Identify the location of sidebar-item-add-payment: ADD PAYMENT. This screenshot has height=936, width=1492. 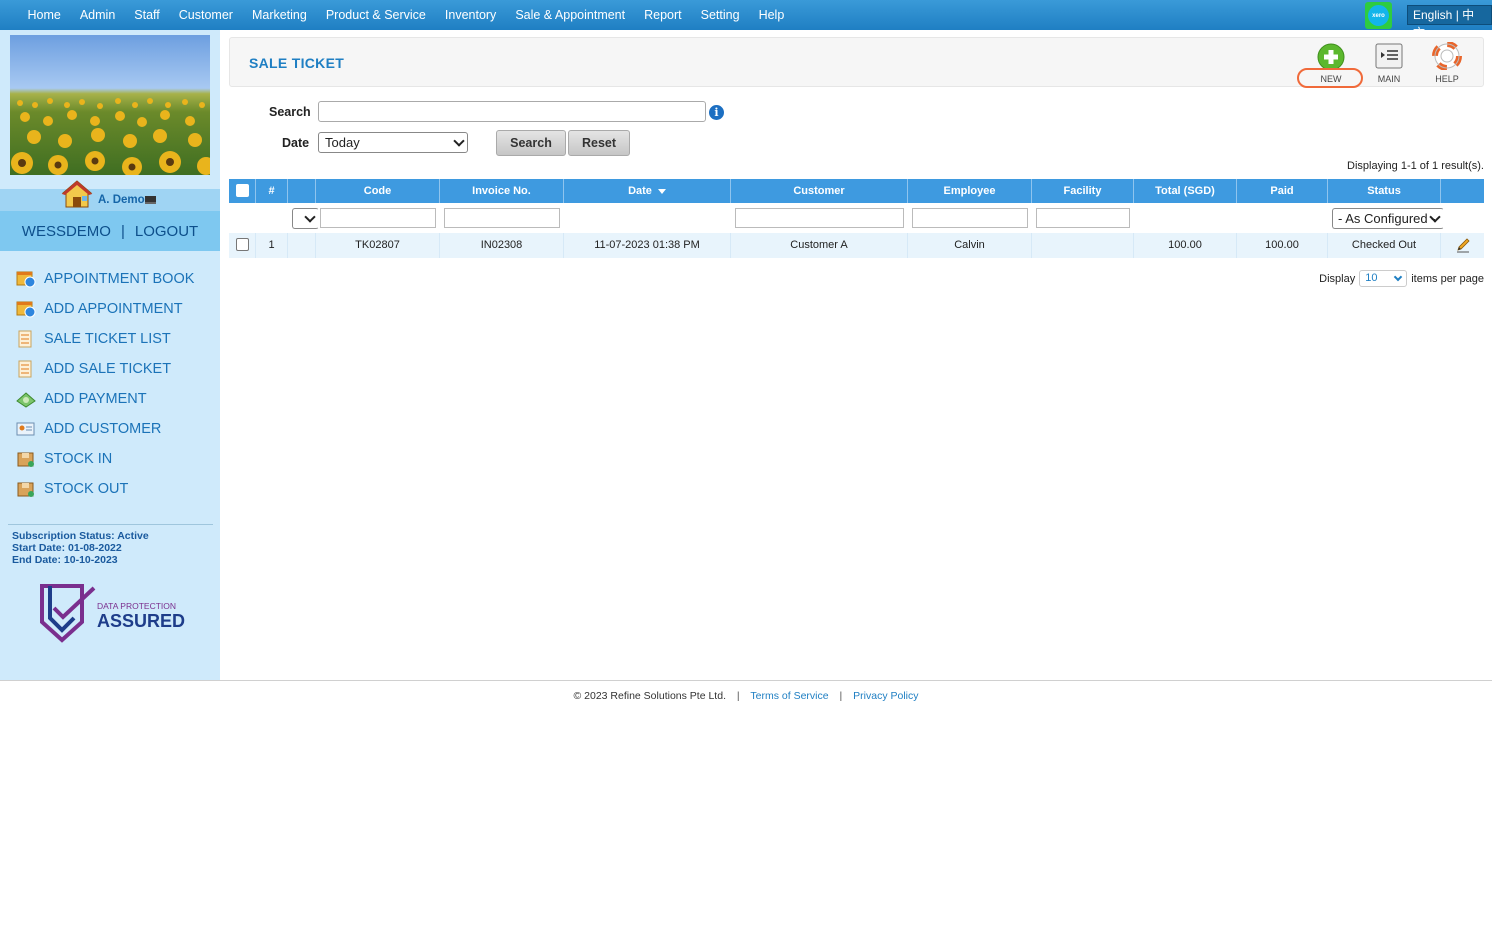
(110, 399).